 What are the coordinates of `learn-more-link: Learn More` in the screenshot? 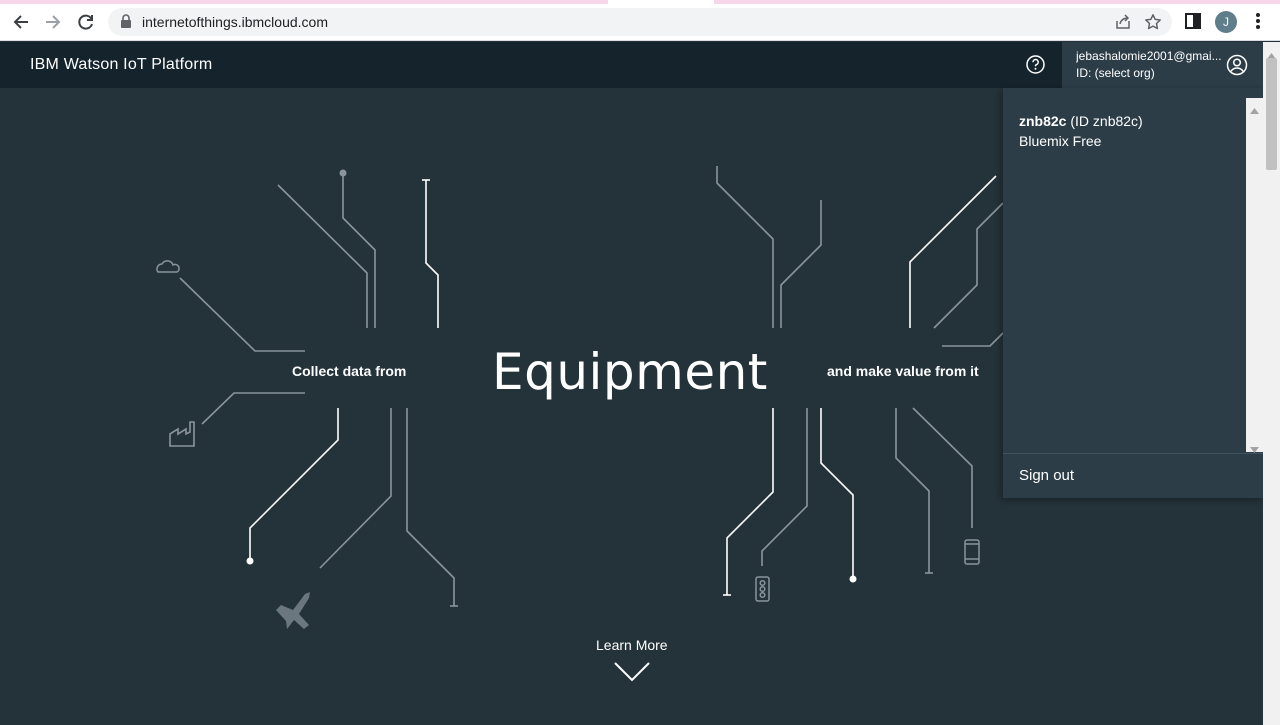 It's located at (632, 645).